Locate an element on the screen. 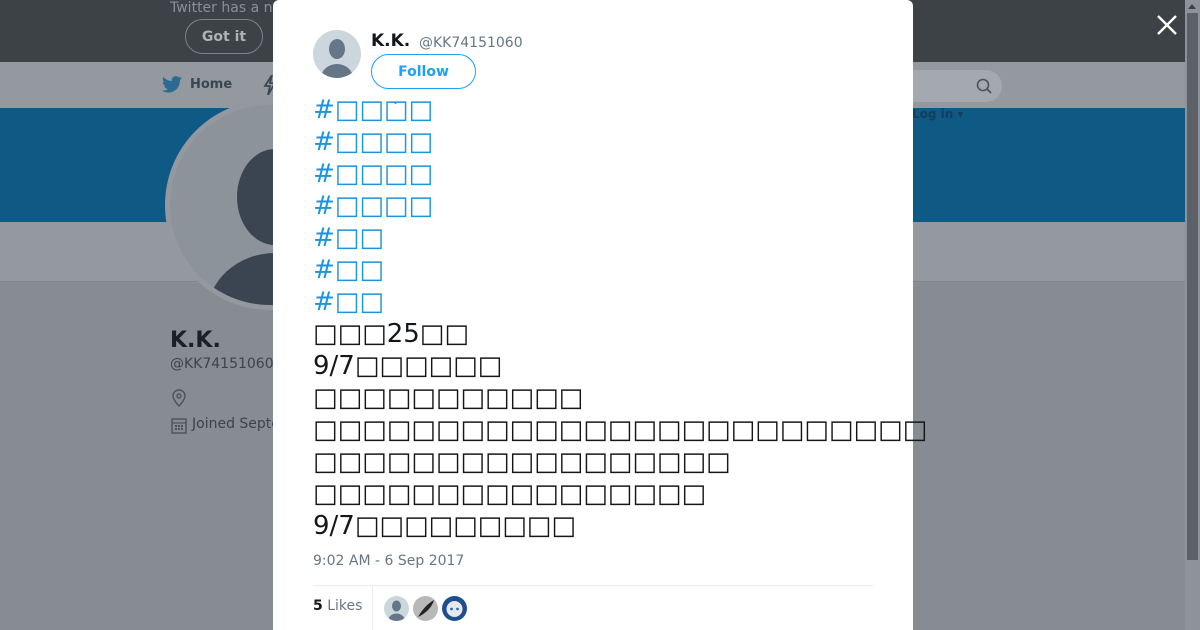  nav-home-link: Home is located at coordinates (197, 84).